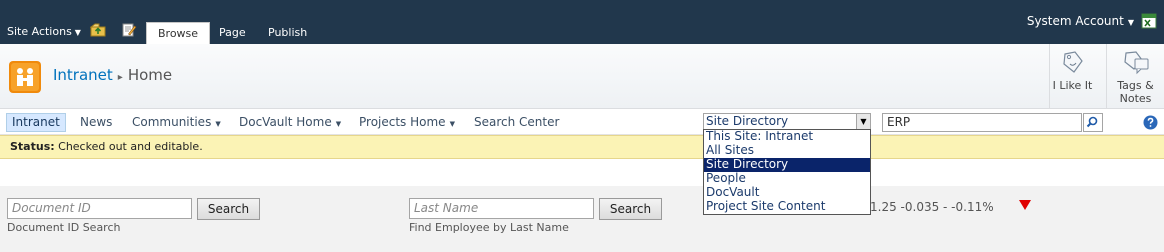  What do you see at coordinates (1135, 76) in the screenshot?
I see `tags-notes-button: Tags & Notes` at bounding box center [1135, 76].